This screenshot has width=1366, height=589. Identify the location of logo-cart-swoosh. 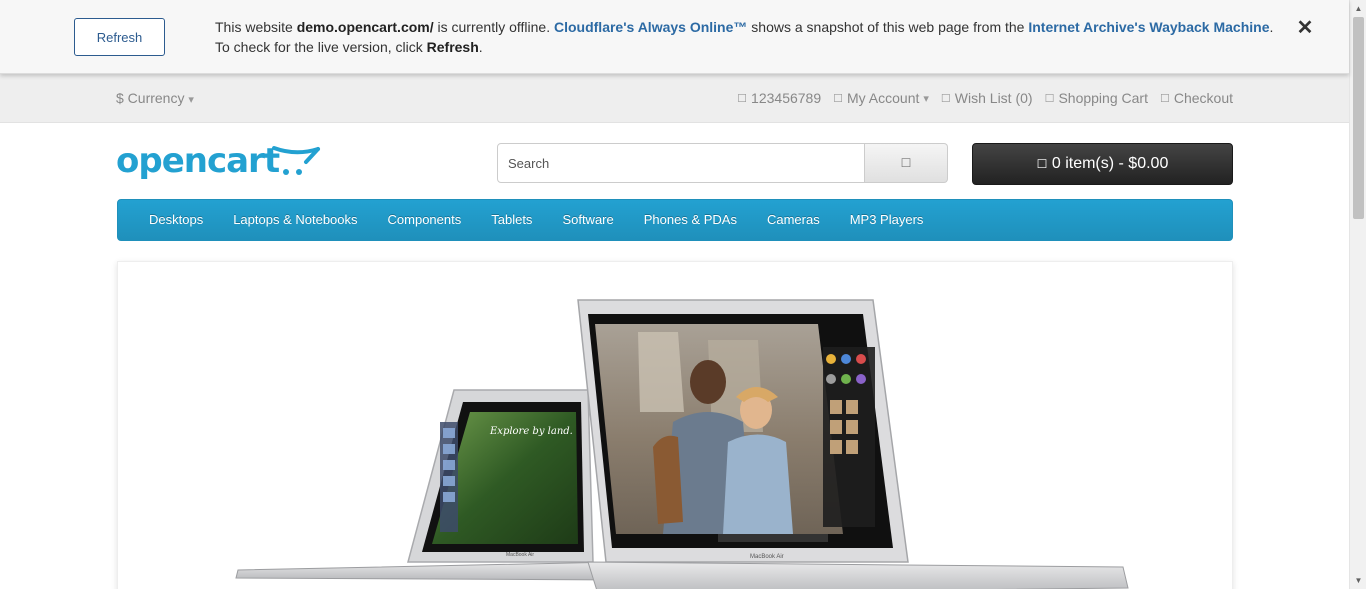
(296, 150).